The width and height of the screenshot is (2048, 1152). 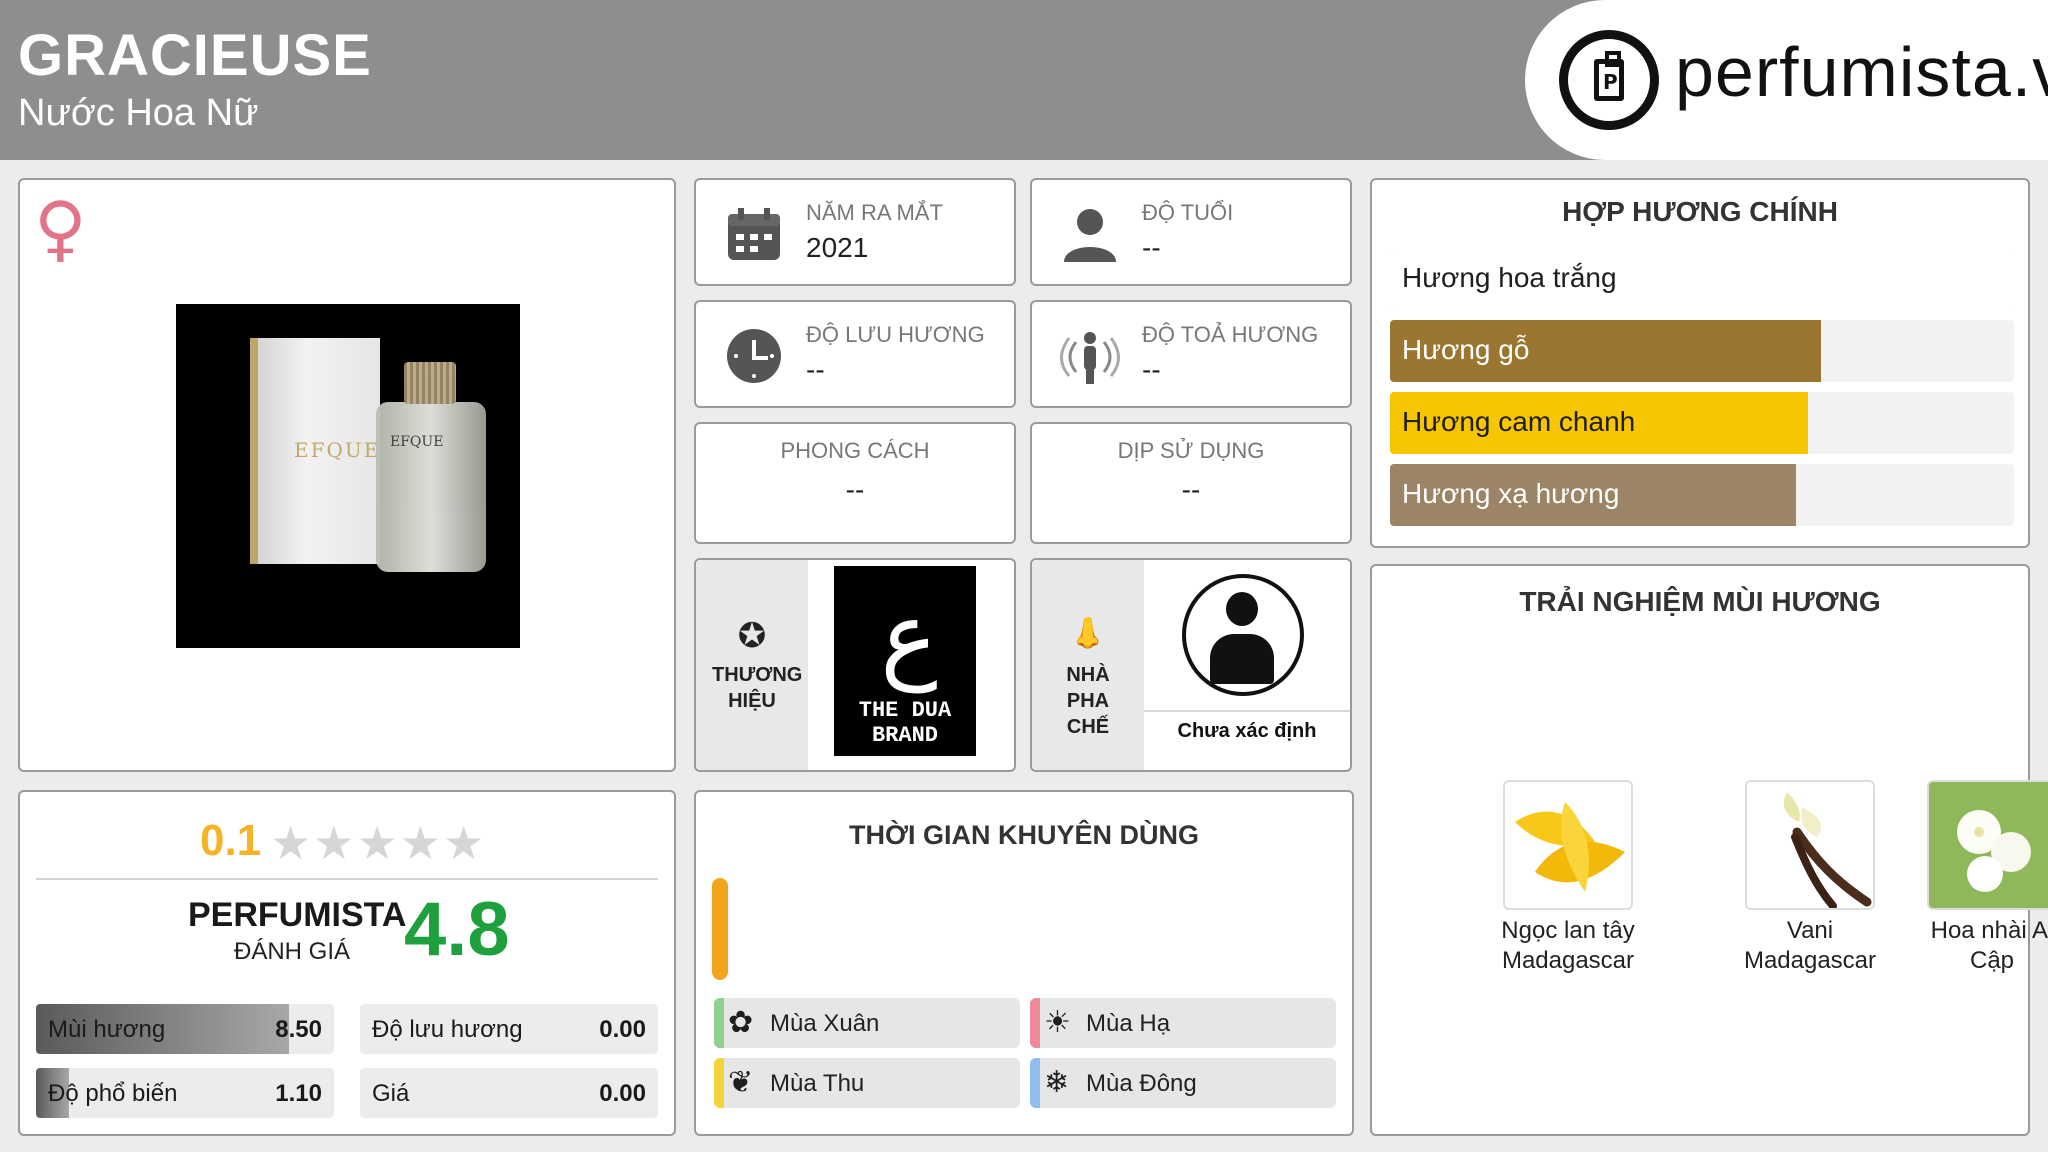 I want to click on accord-row: Hương xạ hương, so click(x=1702, y=495).